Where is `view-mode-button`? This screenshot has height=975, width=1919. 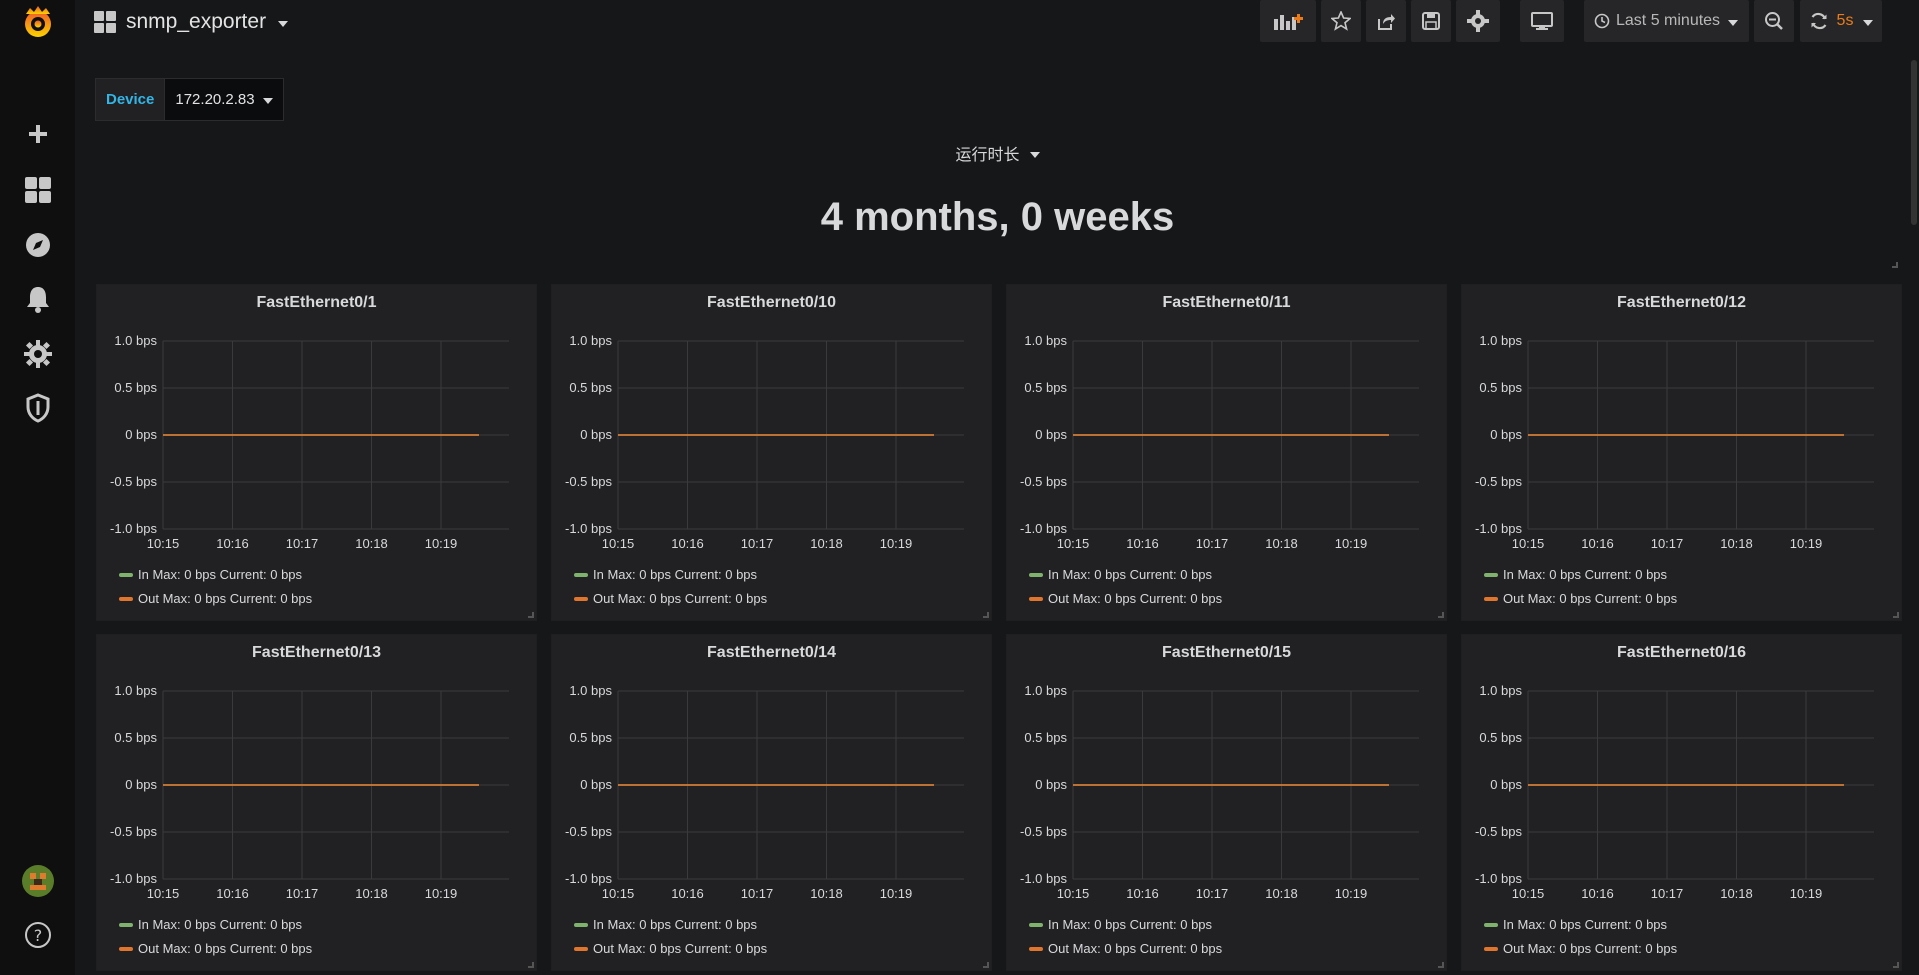 view-mode-button is located at coordinates (1542, 21).